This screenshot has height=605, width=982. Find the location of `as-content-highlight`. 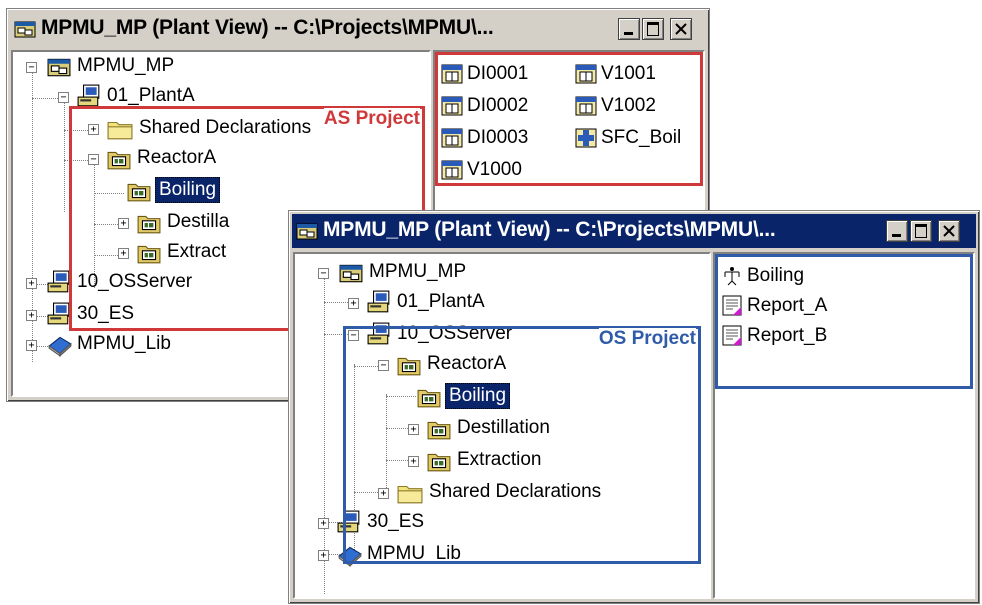

as-content-highlight is located at coordinates (569, 119).